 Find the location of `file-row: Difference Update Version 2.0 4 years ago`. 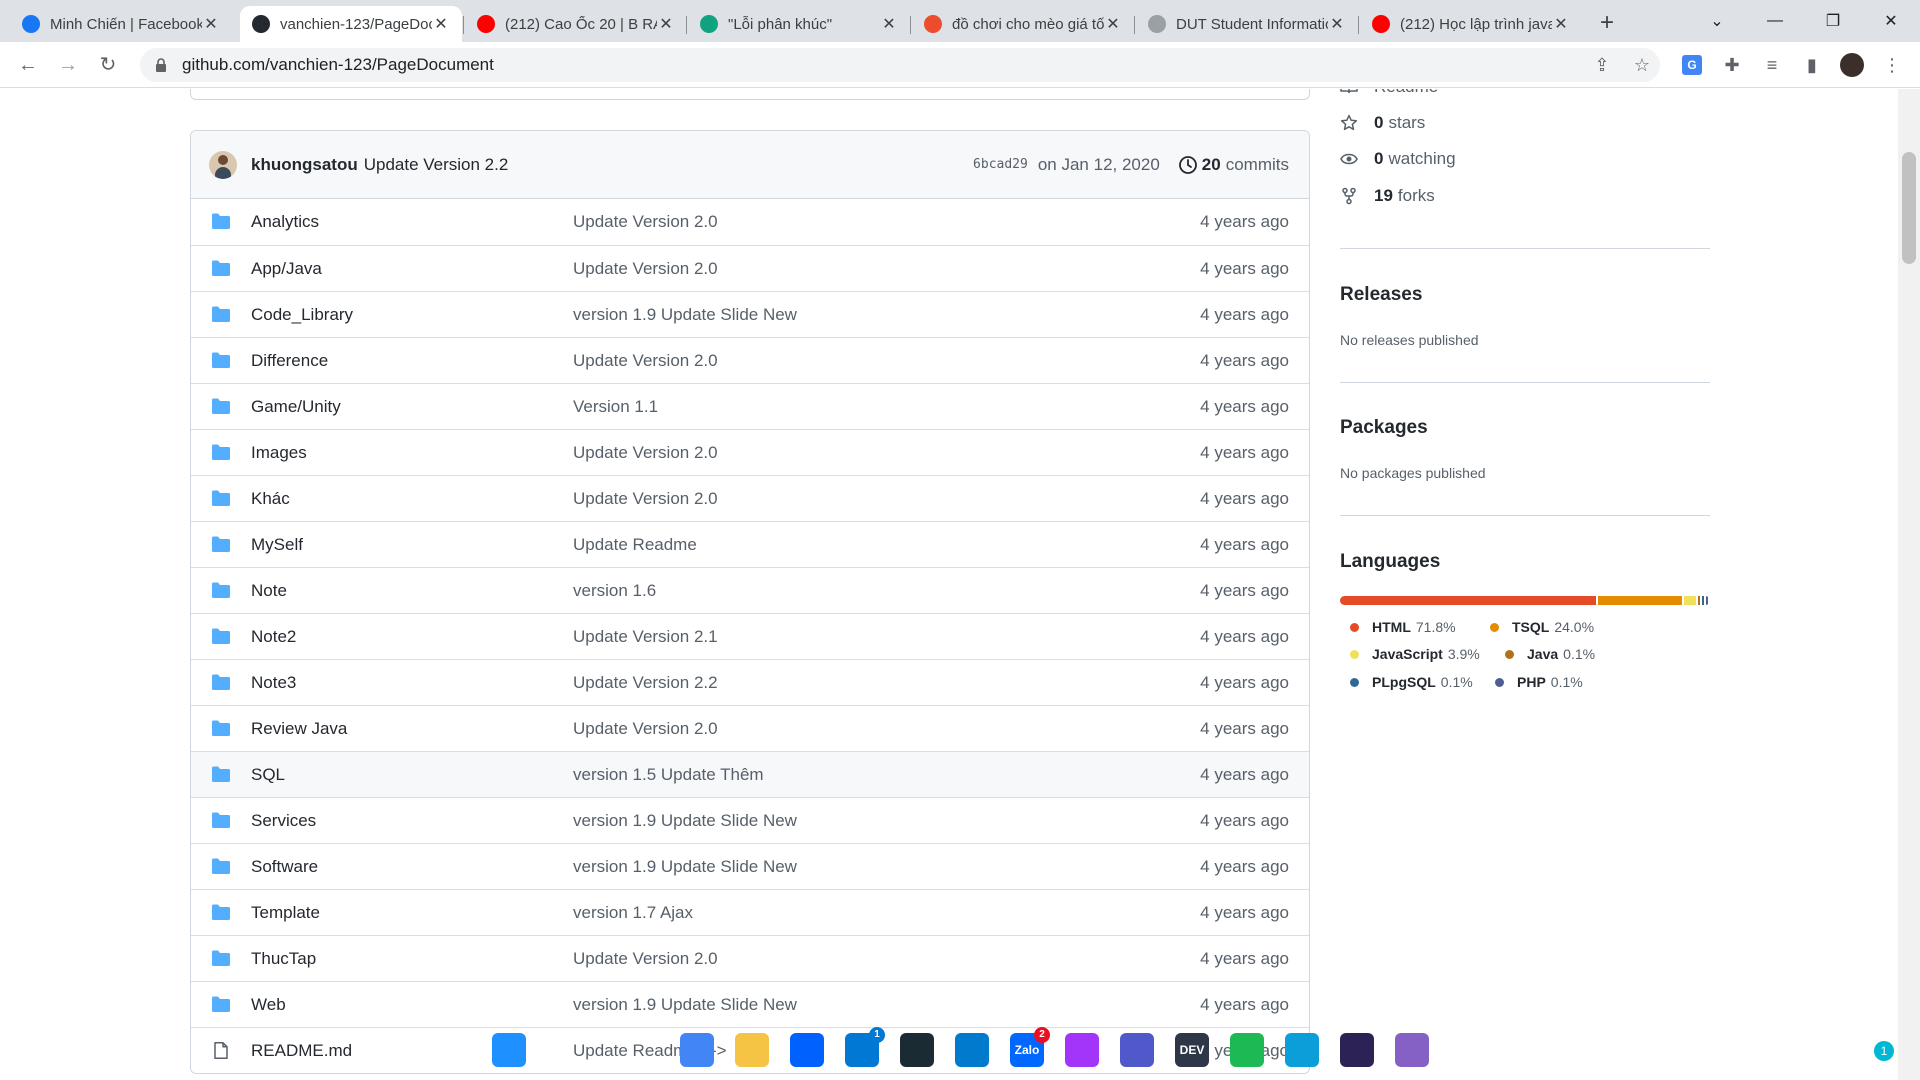

file-row: Difference Update Version 2.0 4 years ago is located at coordinates (750, 360).